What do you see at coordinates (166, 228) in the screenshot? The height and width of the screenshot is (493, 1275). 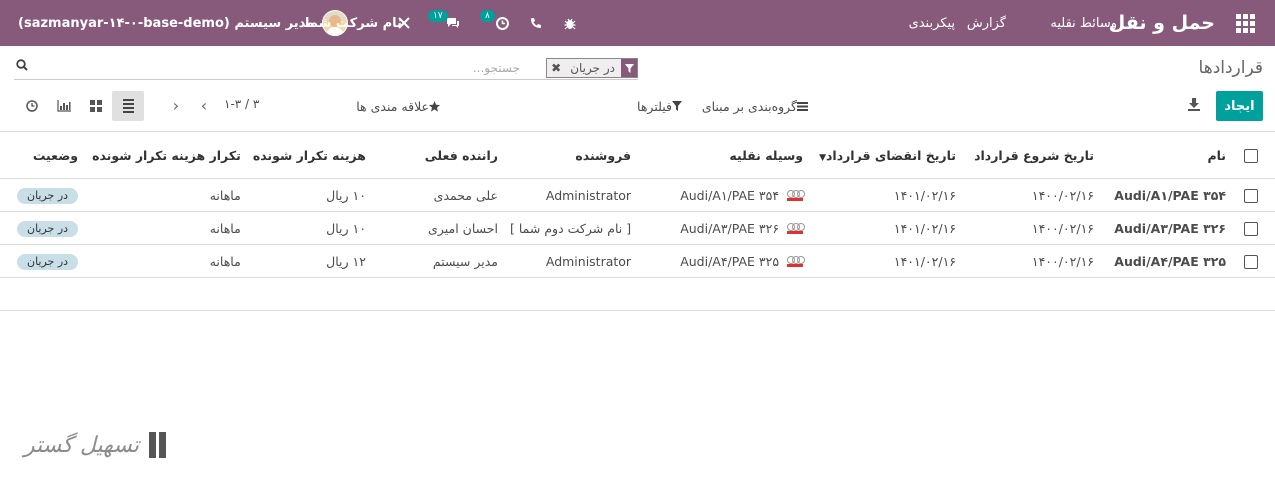 I see `cell-cost-frequency: ماهانه` at bounding box center [166, 228].